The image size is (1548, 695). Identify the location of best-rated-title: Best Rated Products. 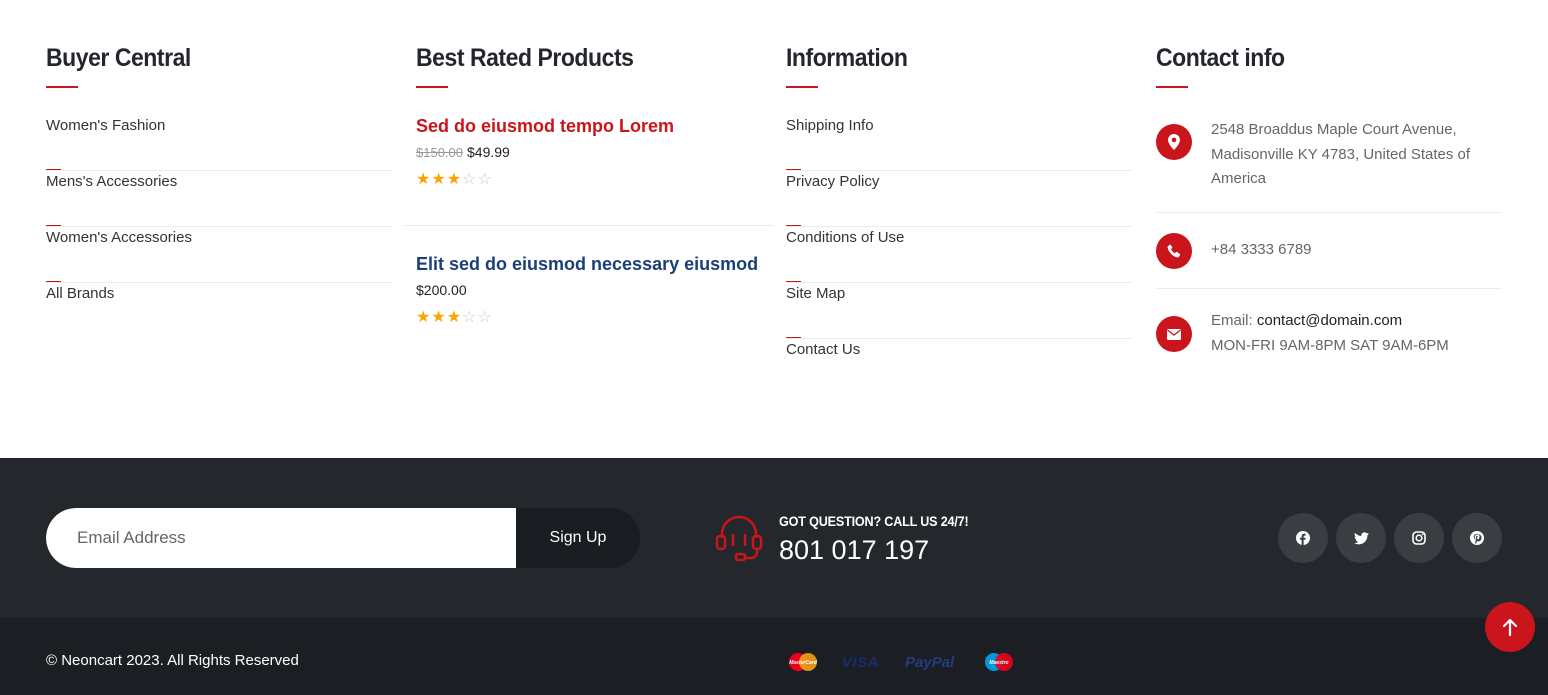
(525, 58).